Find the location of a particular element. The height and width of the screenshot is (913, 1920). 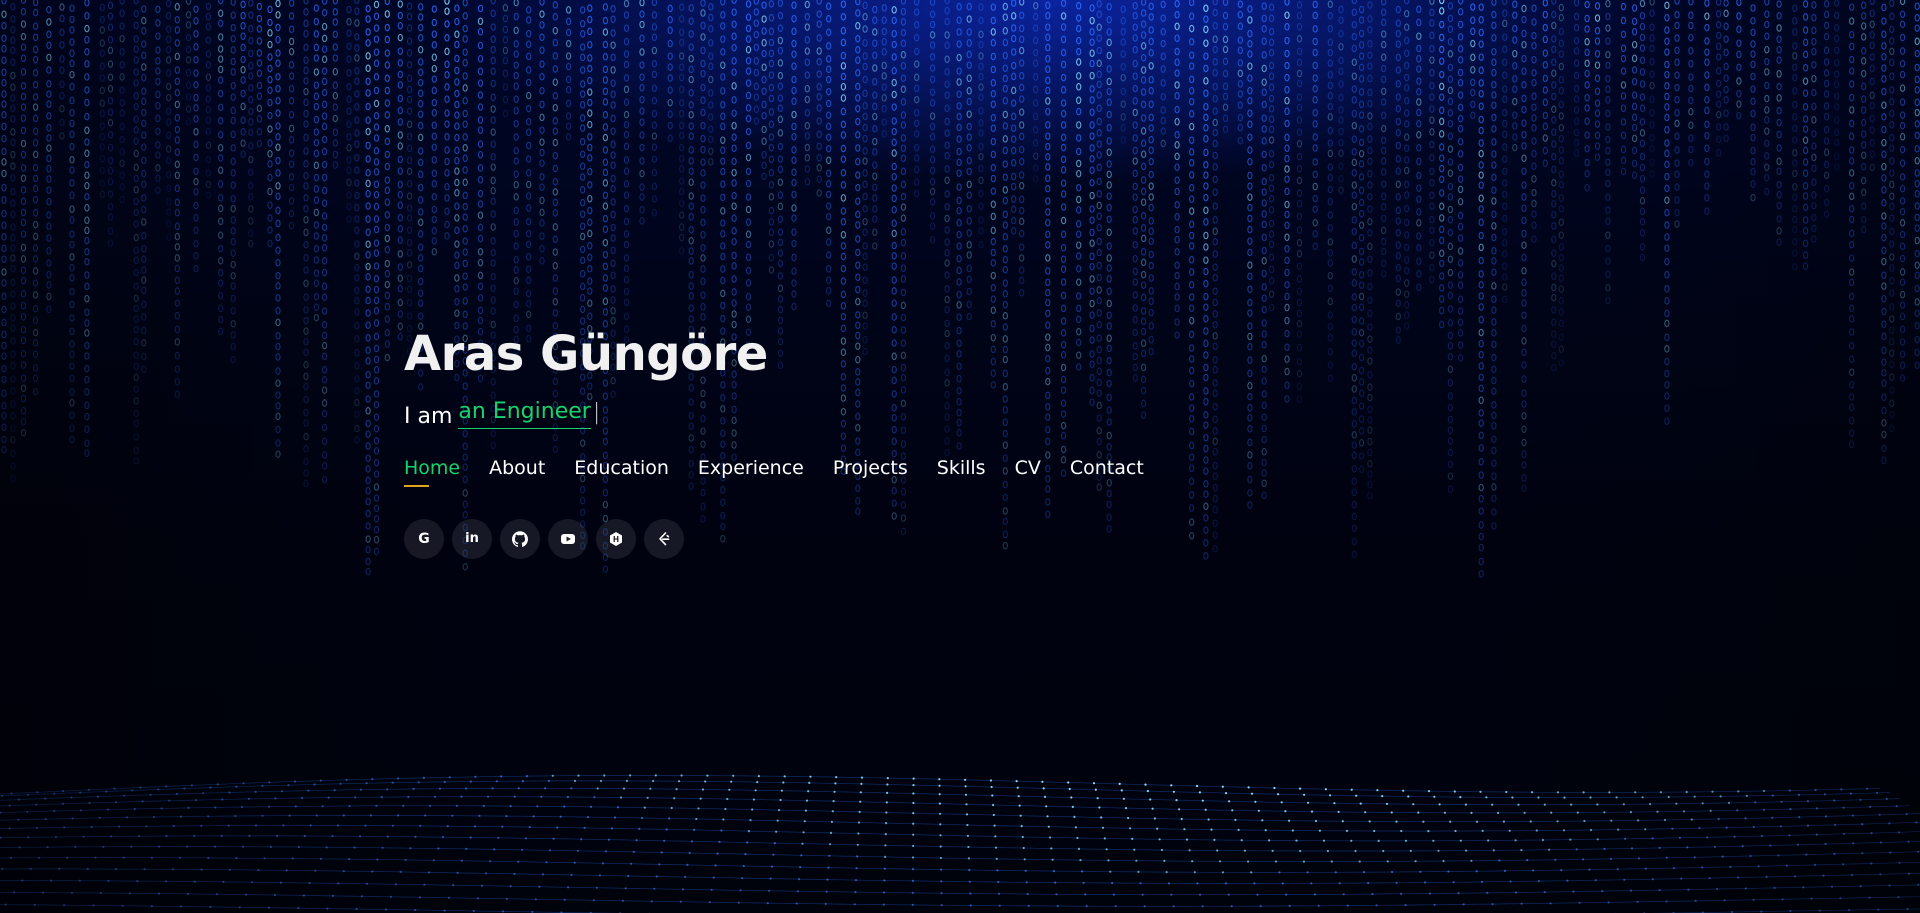

nav-link-contact: Contact is located at coordinates (1107, 472).